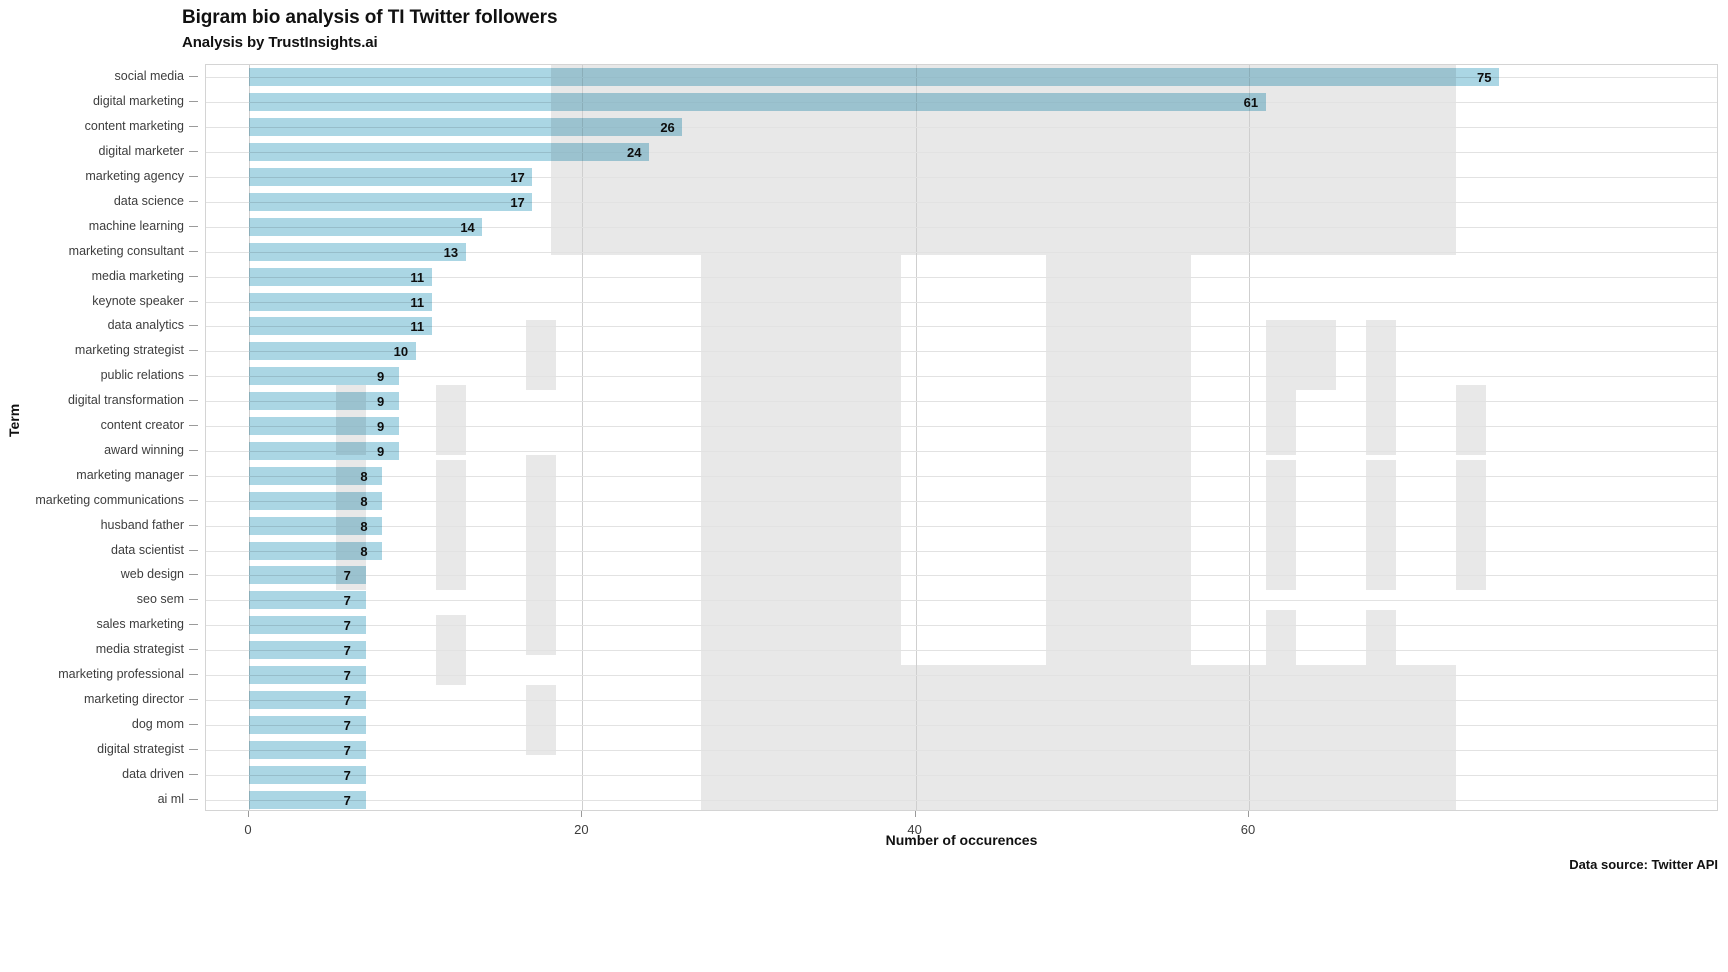 The image size is (1728, 972). What do you see at coordinates (451, 252) in the screenshot?
I see `bar-value-label: 13` at bounding box center [451, 252].